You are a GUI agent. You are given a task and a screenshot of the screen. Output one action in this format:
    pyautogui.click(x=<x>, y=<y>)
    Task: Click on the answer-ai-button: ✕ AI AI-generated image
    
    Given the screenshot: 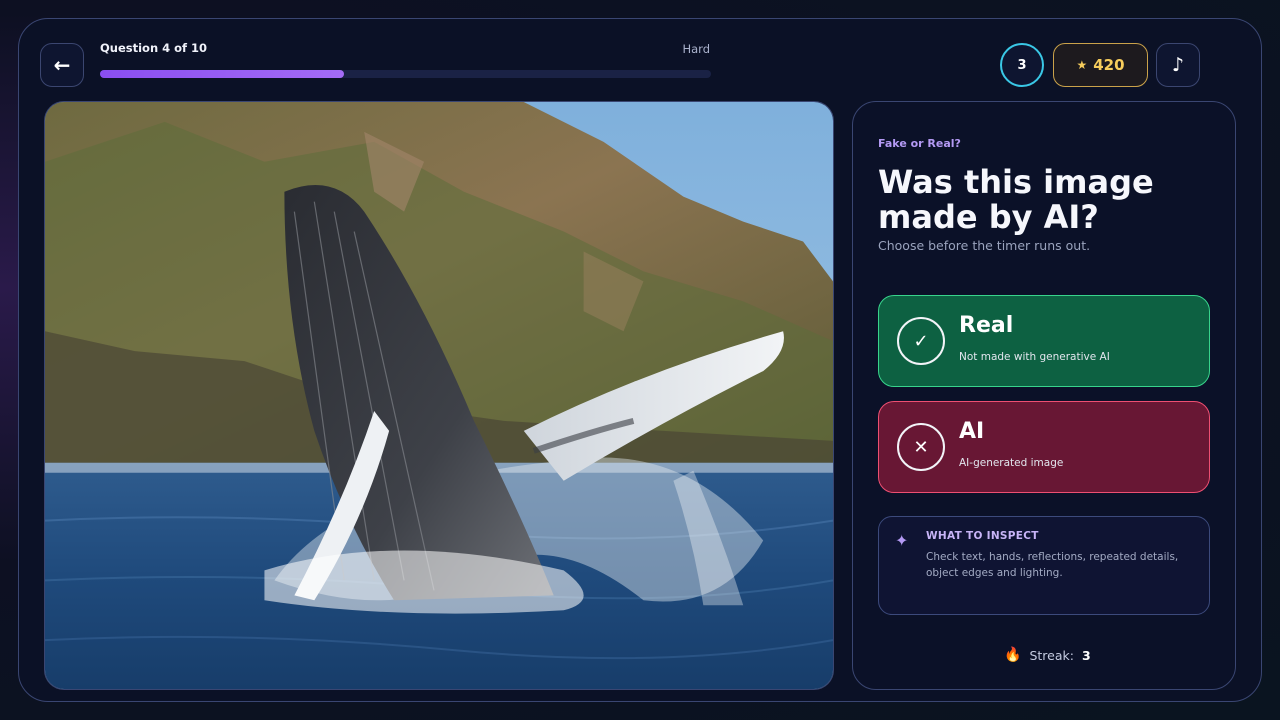 What is the action you would take?
    pyautogui.click(x=1044, y=447)
    